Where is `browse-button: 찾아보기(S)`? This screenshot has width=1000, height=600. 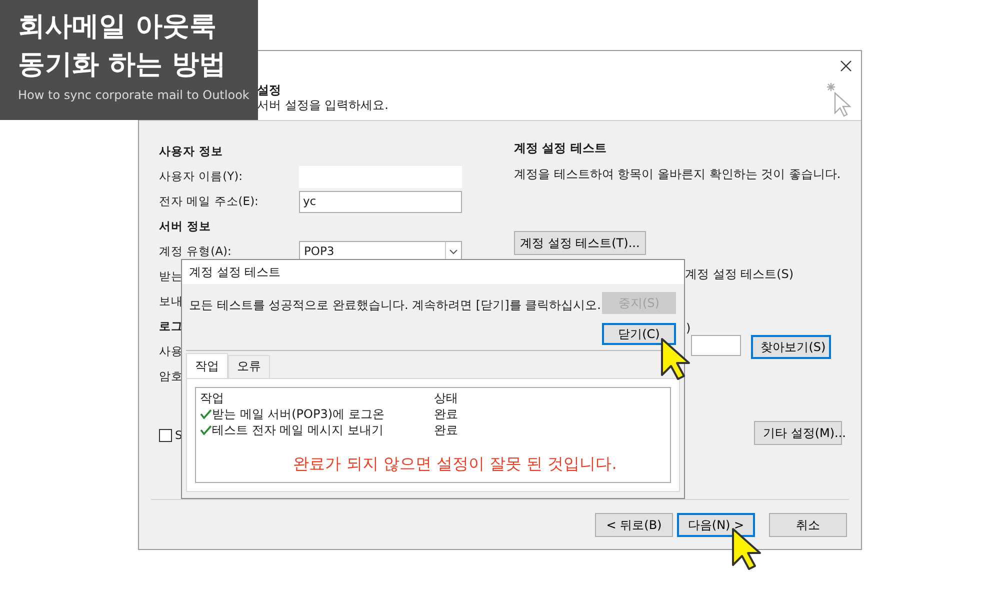 browse-button: 찾아보기(S) is located at coordinates (790, 347).